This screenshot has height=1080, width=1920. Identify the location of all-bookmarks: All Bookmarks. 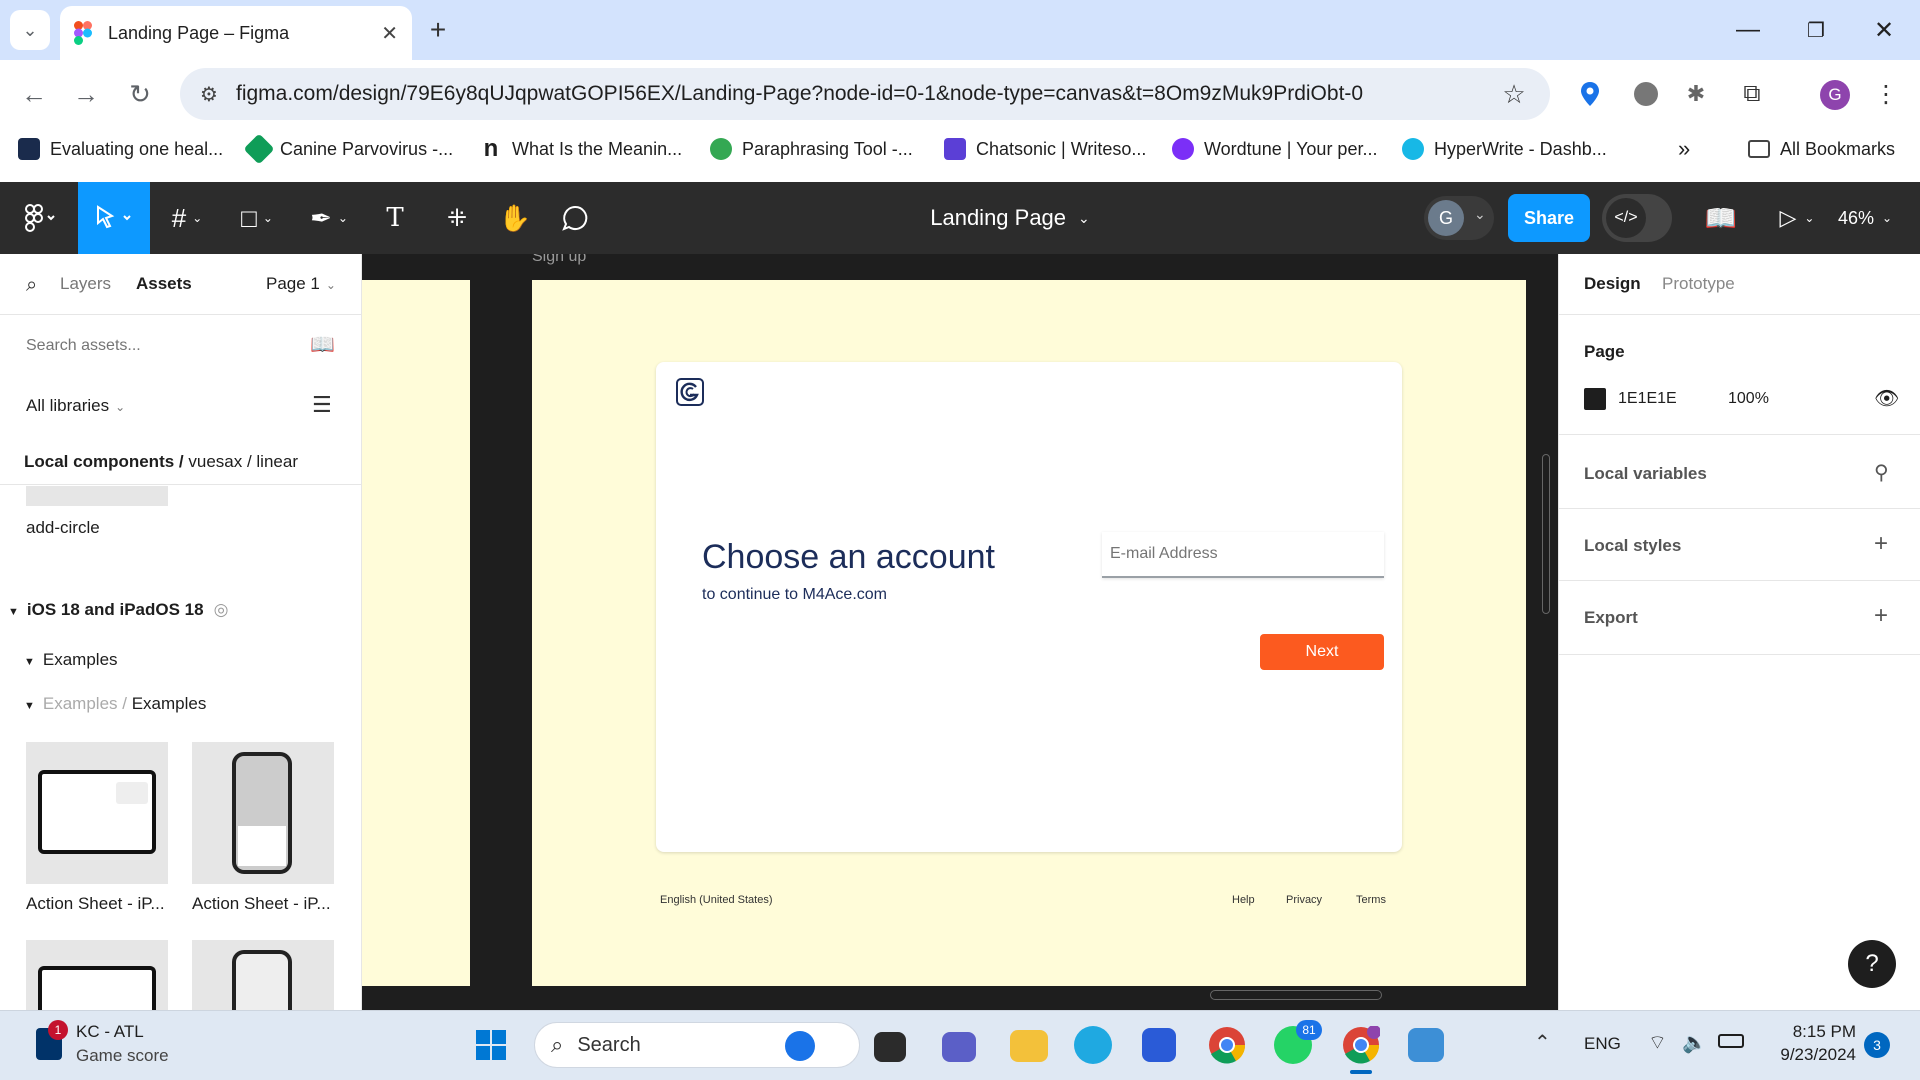
(1821, 149).